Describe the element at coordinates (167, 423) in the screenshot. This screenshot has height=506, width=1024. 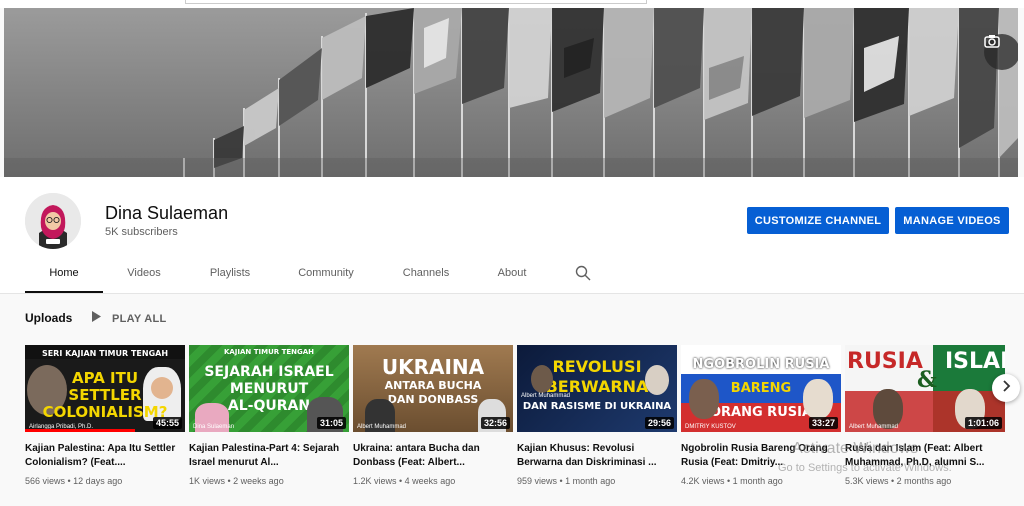
I see `video-duration: 45:55` at that location.